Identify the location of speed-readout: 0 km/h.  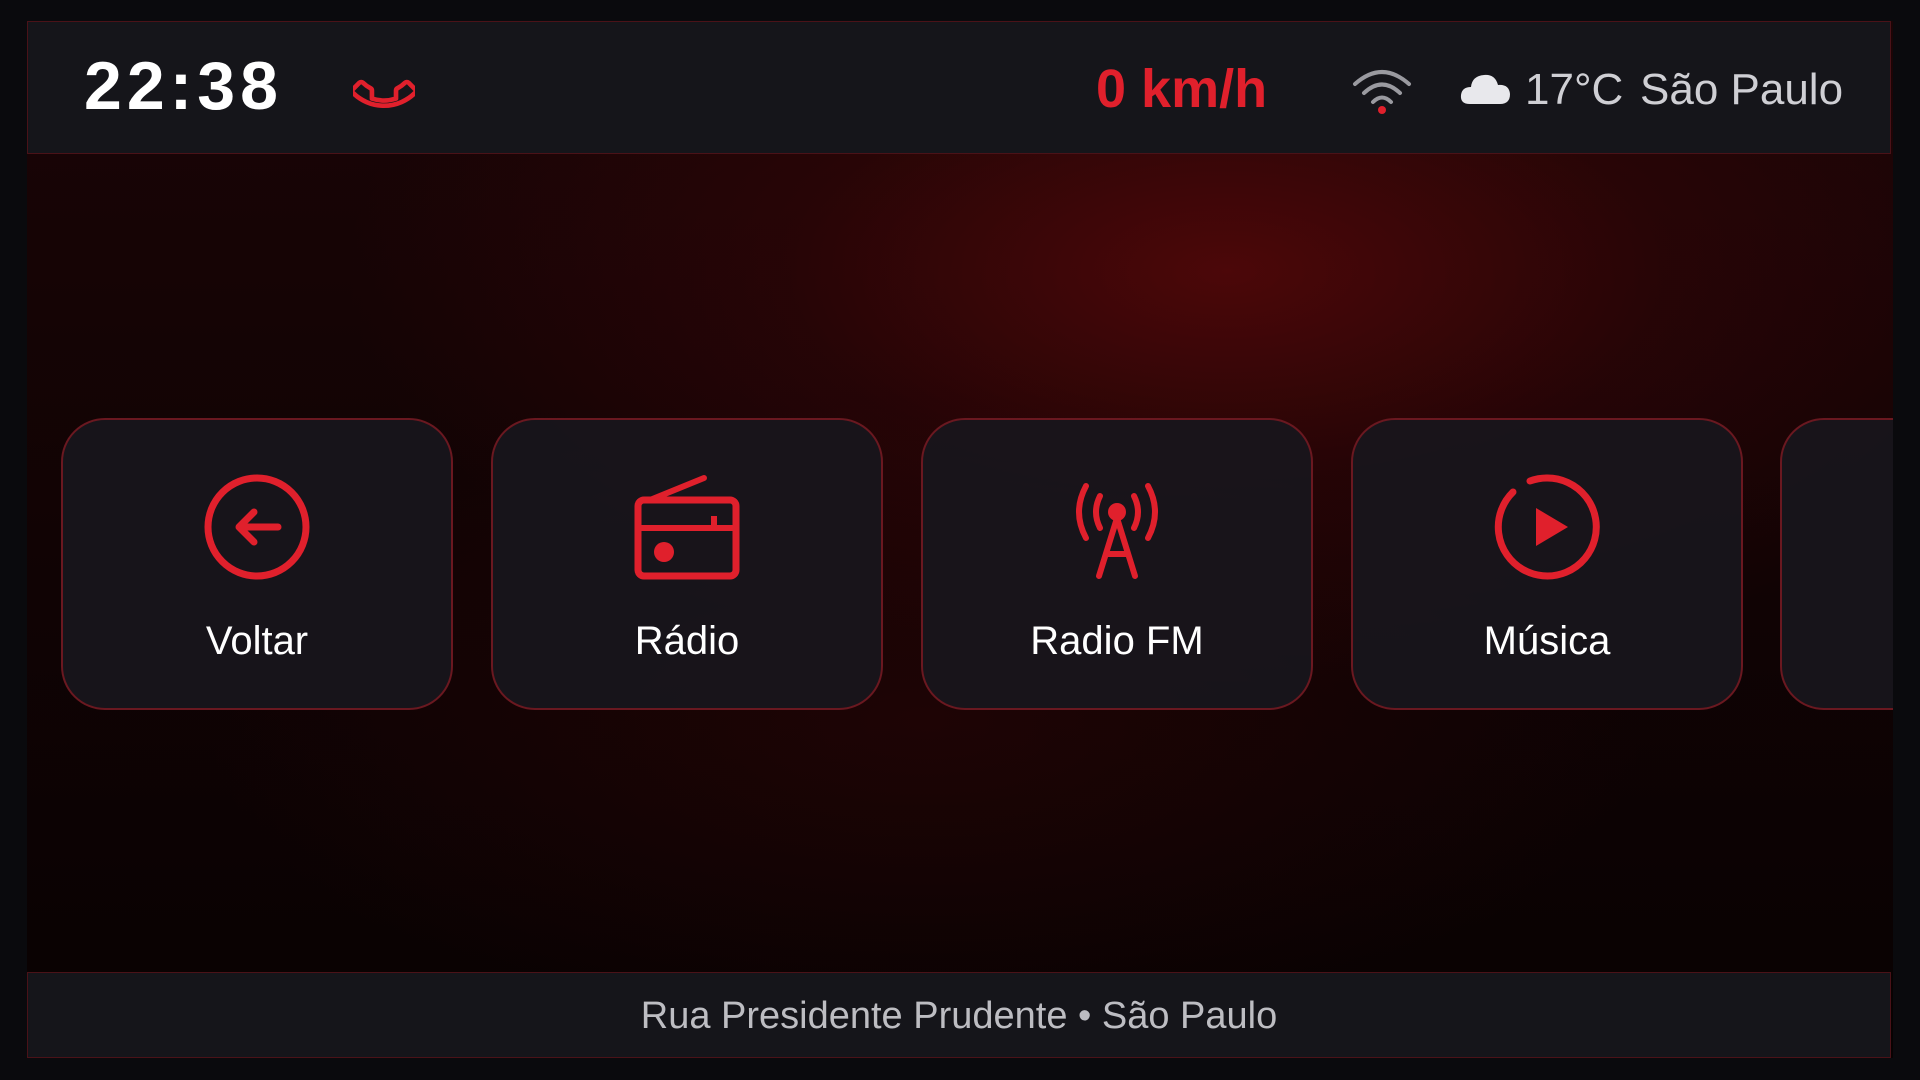
(1182, 89).